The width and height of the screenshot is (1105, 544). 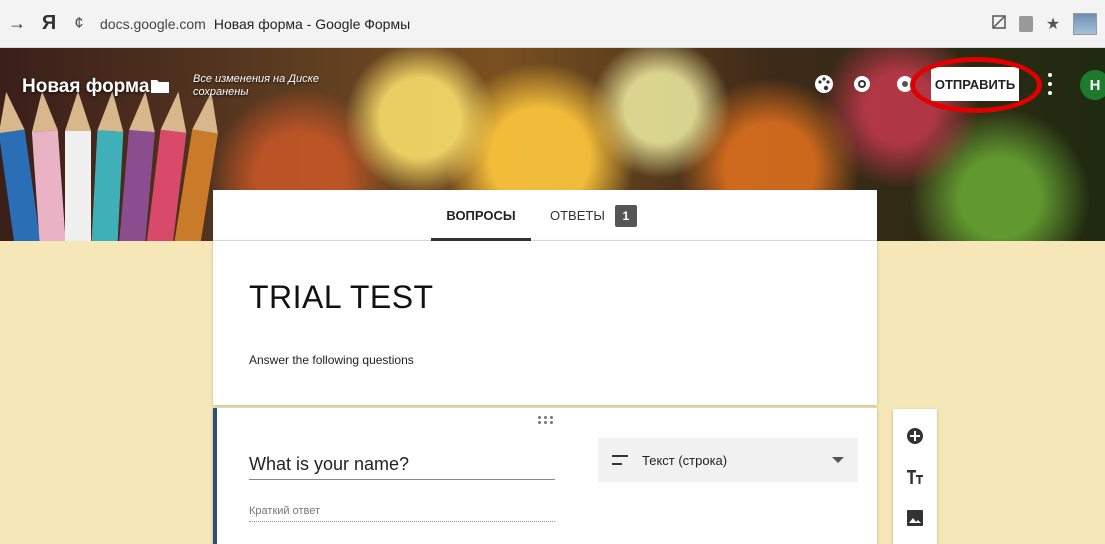 I want to click on form-name: Новая форма, so click(x=85, y=87).